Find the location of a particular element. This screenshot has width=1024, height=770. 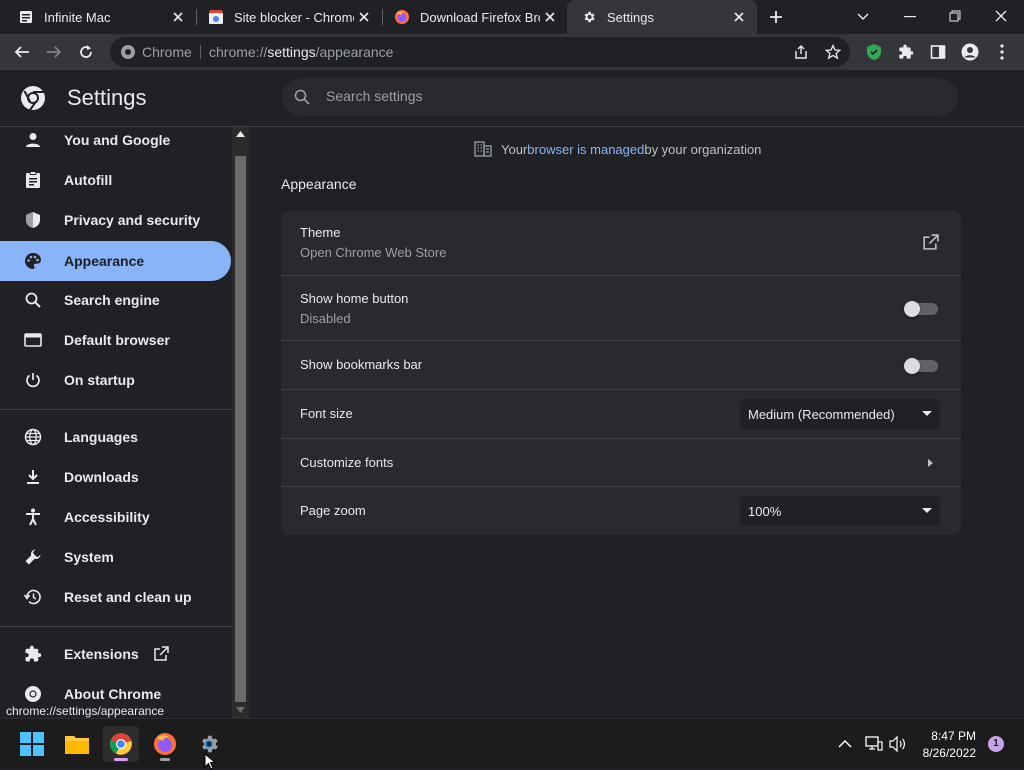

theme-label: Theme is located at coordinates (320, 232).